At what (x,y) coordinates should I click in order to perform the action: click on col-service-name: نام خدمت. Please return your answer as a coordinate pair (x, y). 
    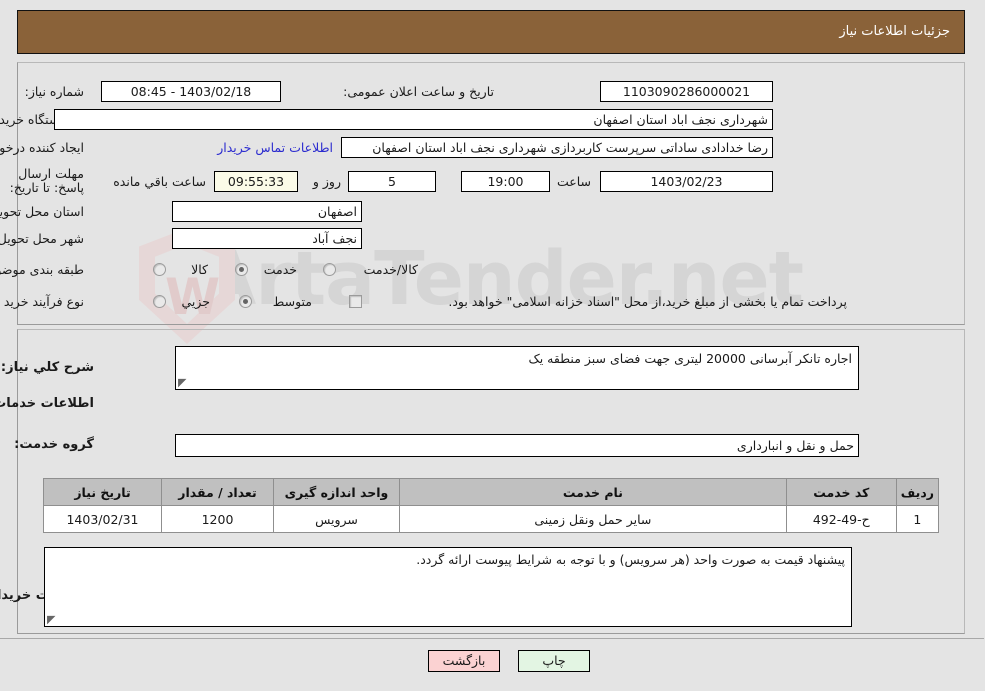
    Looking at the image, I should click on (594, 492).